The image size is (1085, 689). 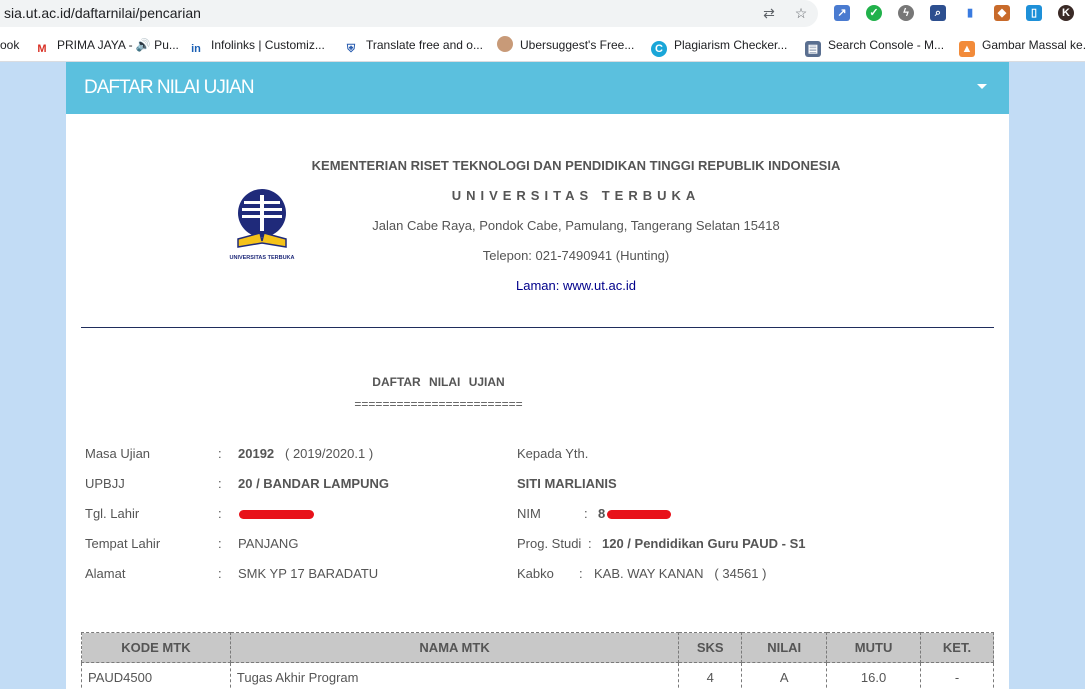 What do you see at coordinates (874, 675) in the screenshot?
I see `mutu-cell: 16.0` at bounding box center [874, 675].